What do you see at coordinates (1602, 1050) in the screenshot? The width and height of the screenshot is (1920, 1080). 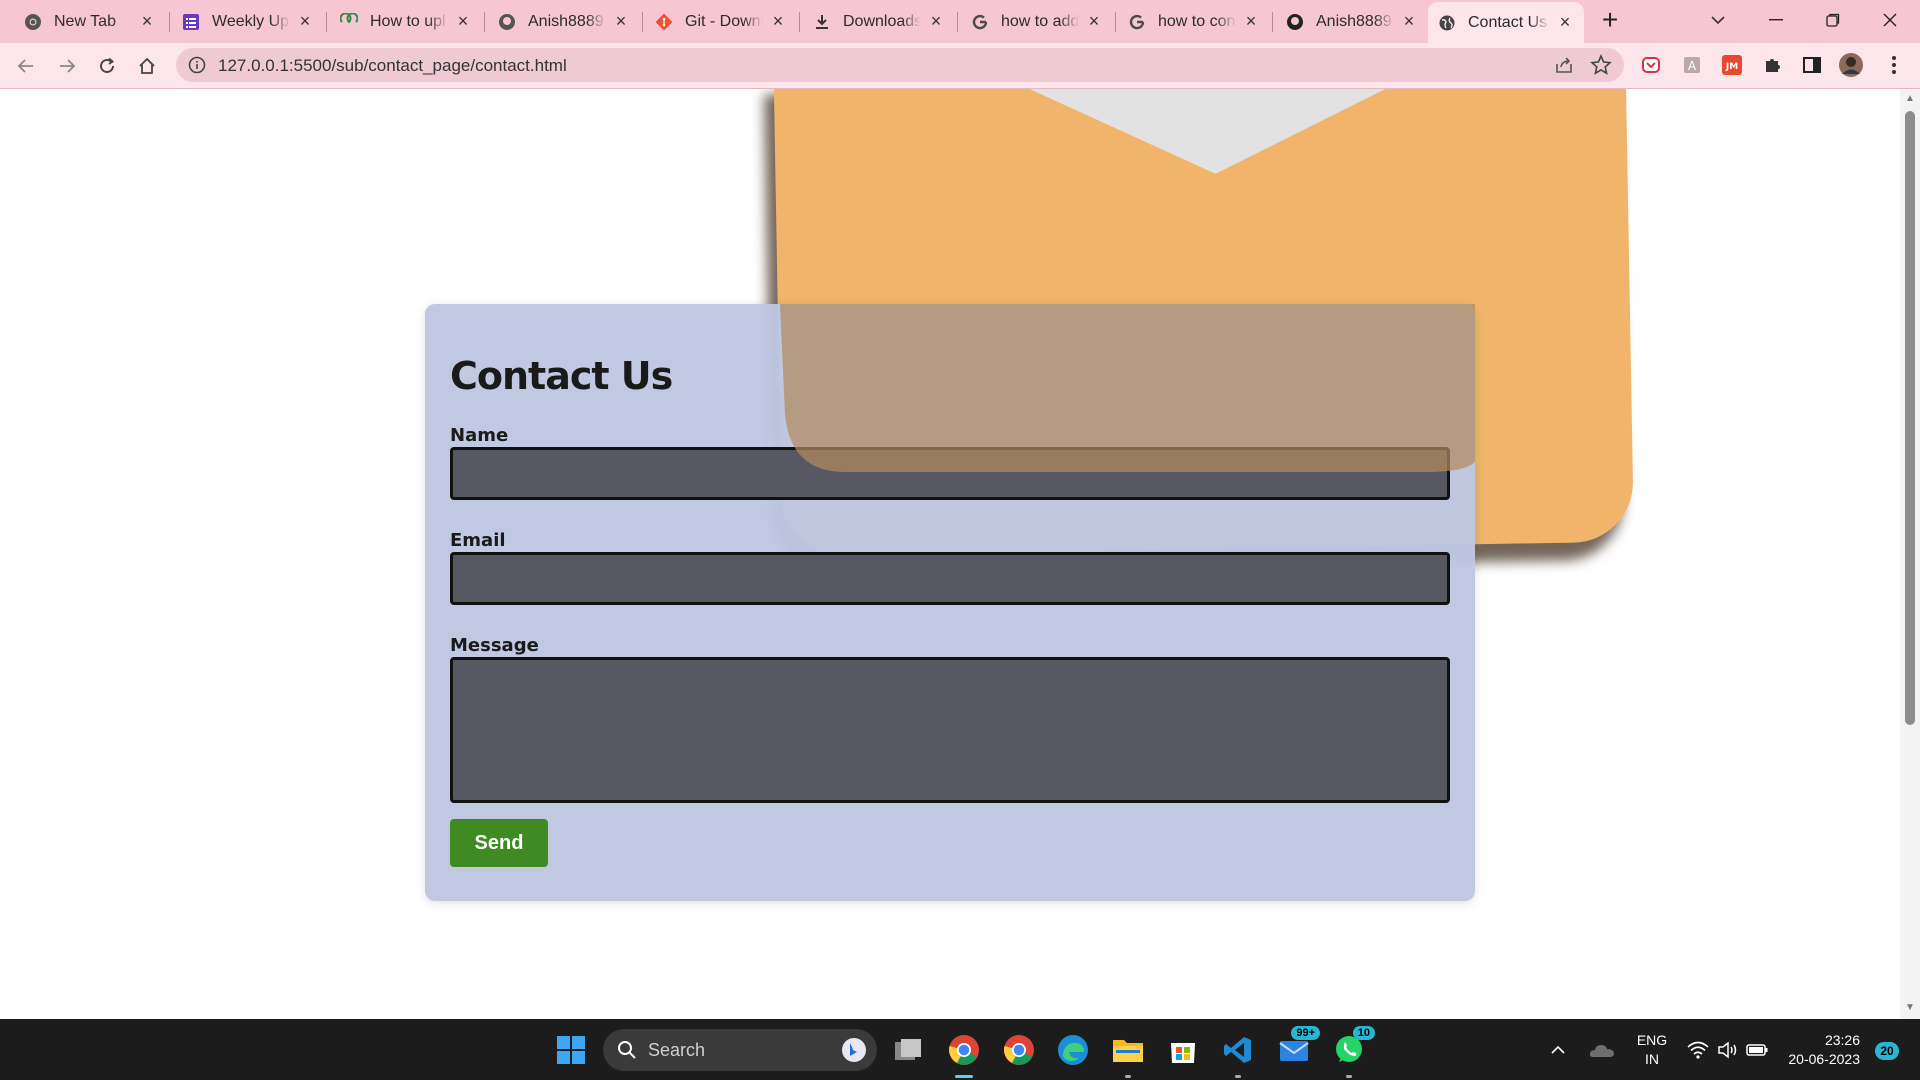 I see `onedrive-icon` at bounding box center [1602, 1050].